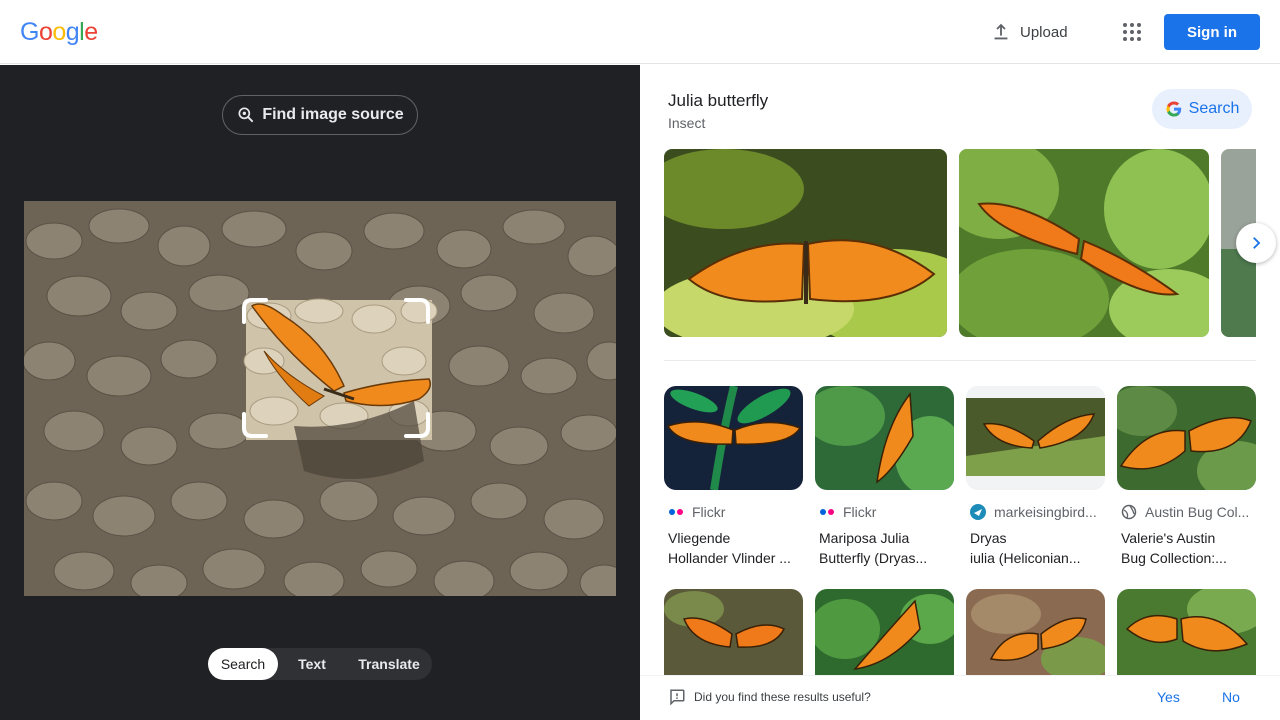  I want to click on bird-icon, so click(978, 512).